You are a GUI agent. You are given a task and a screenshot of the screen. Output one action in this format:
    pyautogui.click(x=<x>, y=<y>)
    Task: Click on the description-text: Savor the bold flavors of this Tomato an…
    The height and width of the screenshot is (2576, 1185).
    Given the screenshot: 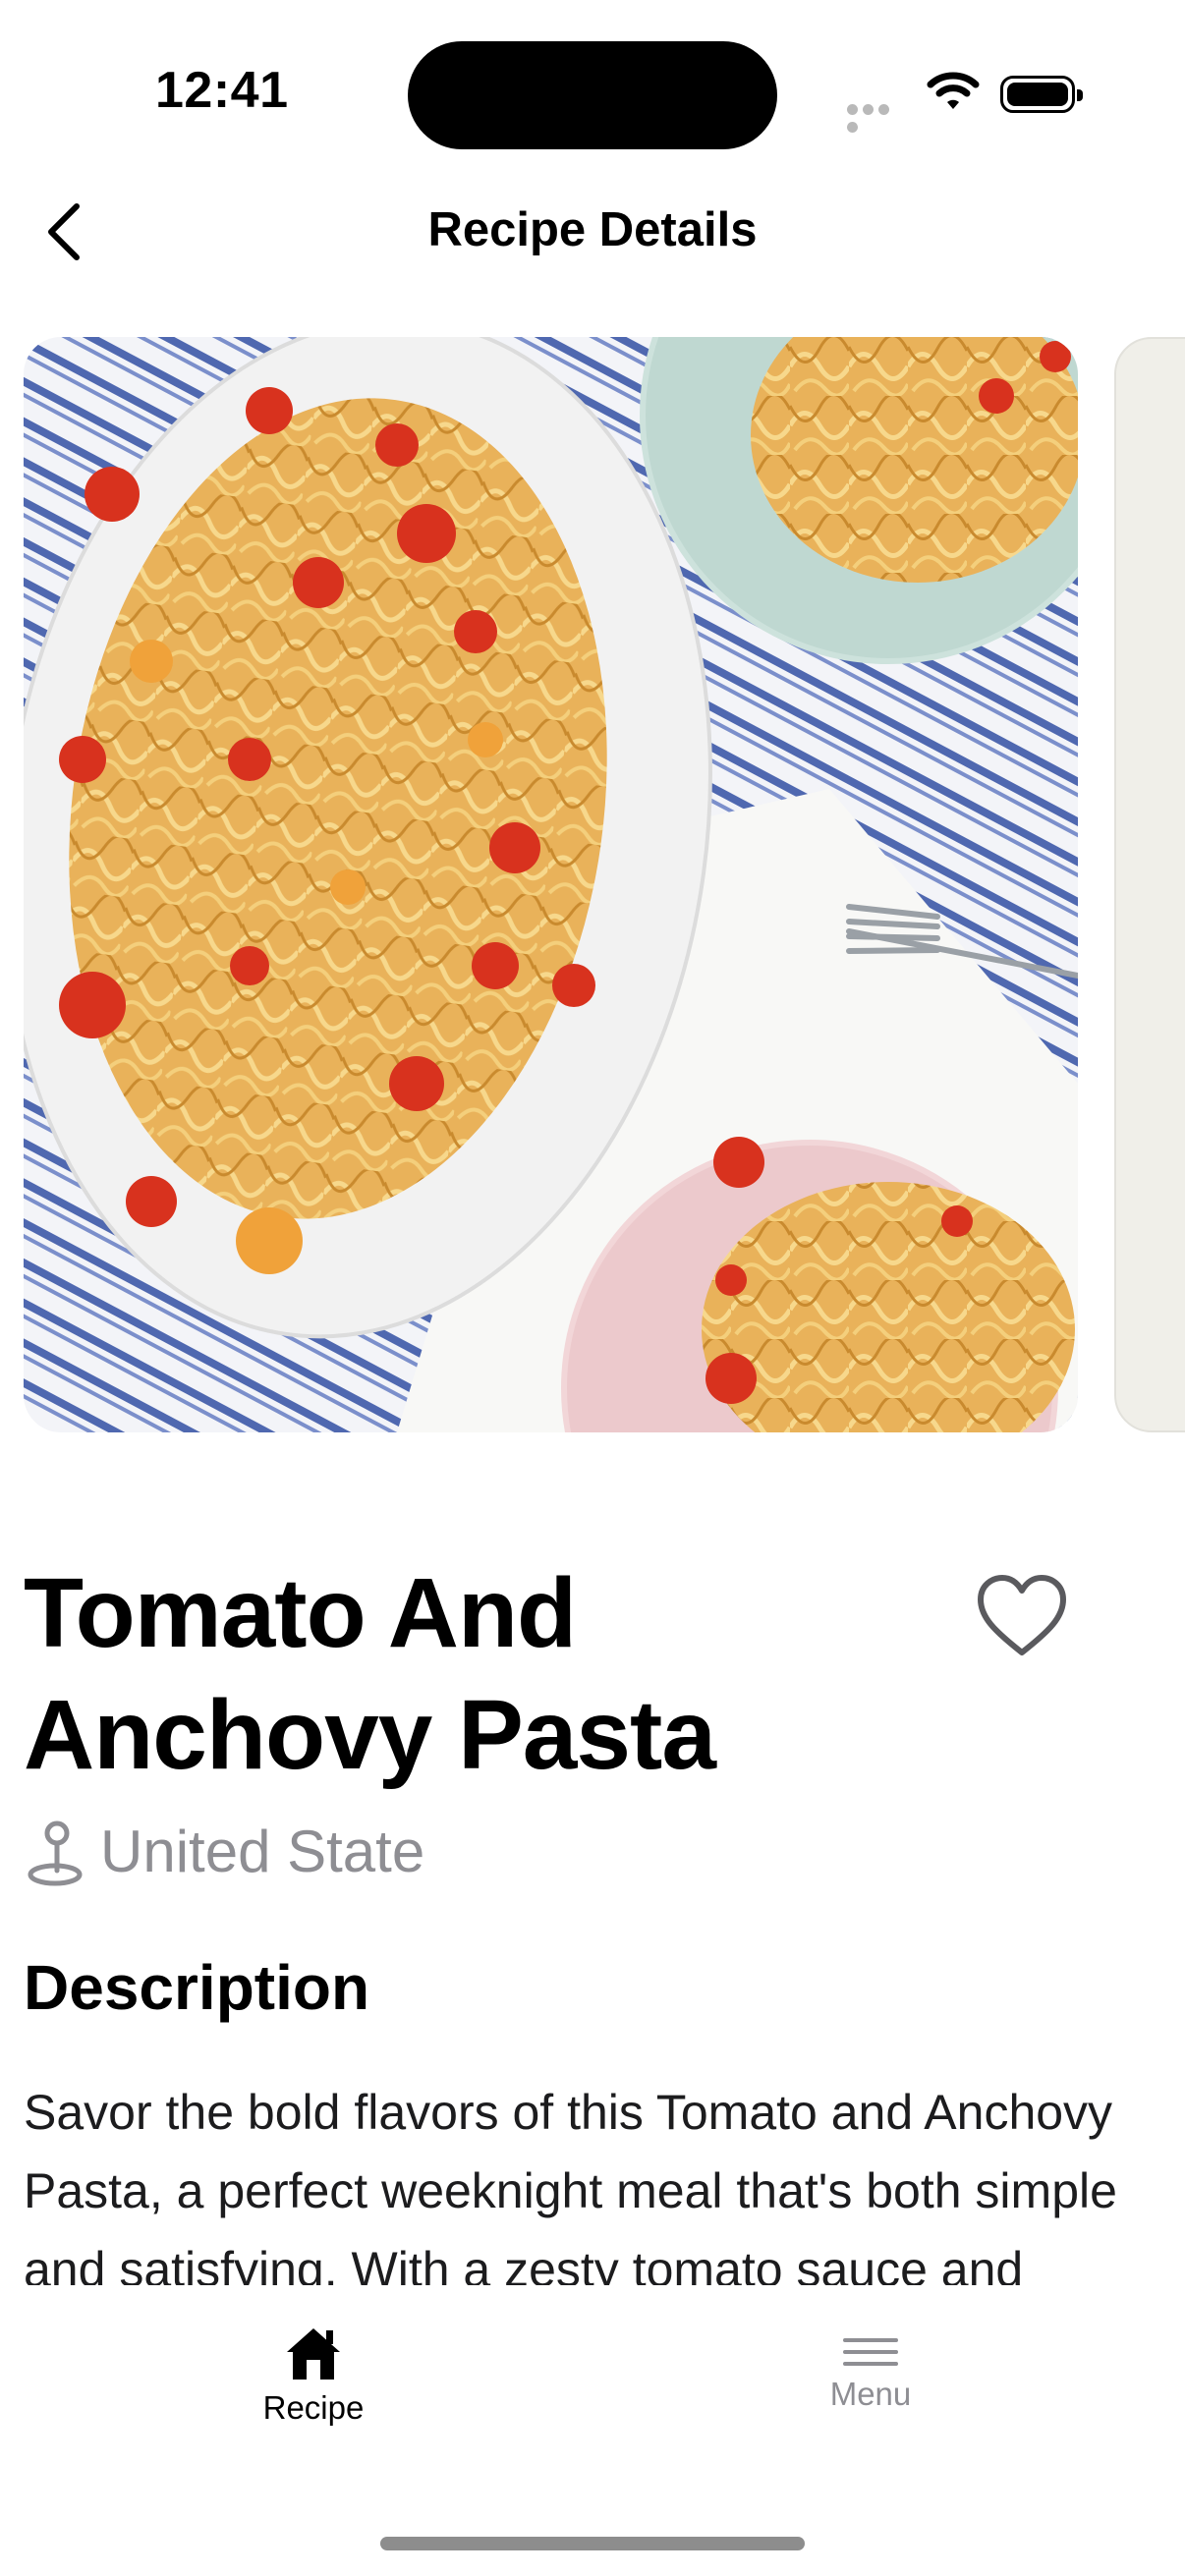 What is the action you would take?
    pyautogui.click(x=571, y=2185)
    